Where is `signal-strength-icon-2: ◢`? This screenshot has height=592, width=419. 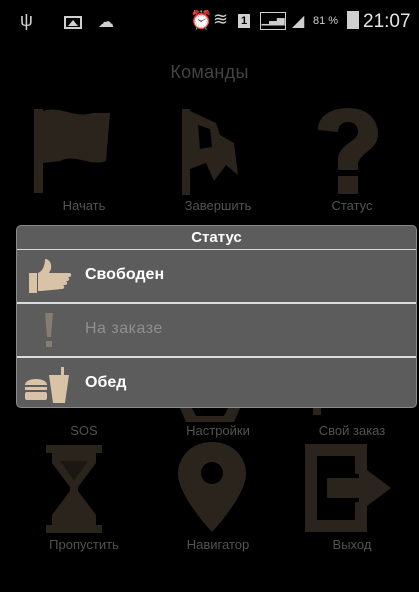 signal-strength-icon-2: ◢ is located at coordinates (298, 21).